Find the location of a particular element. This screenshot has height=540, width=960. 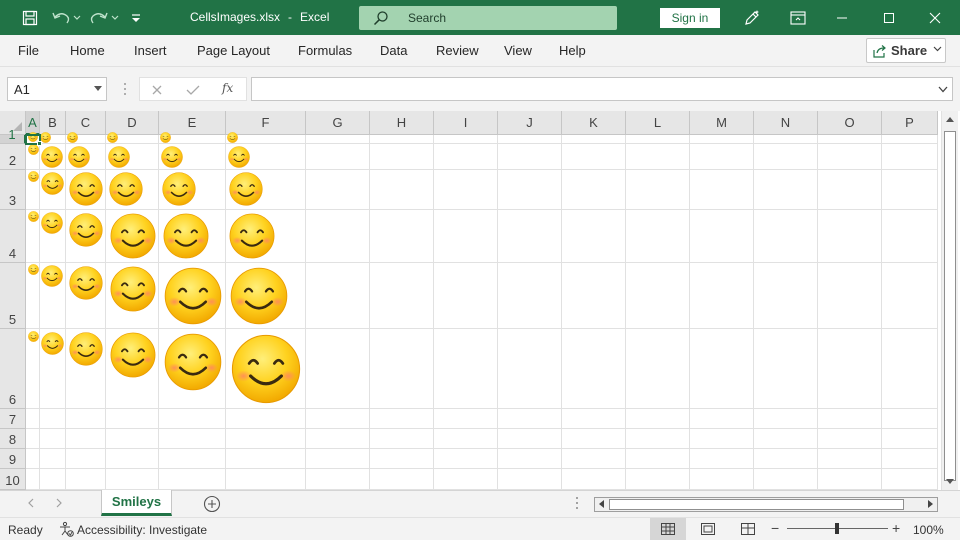

tab-insert: Insert is located at coordinates (150, 50).